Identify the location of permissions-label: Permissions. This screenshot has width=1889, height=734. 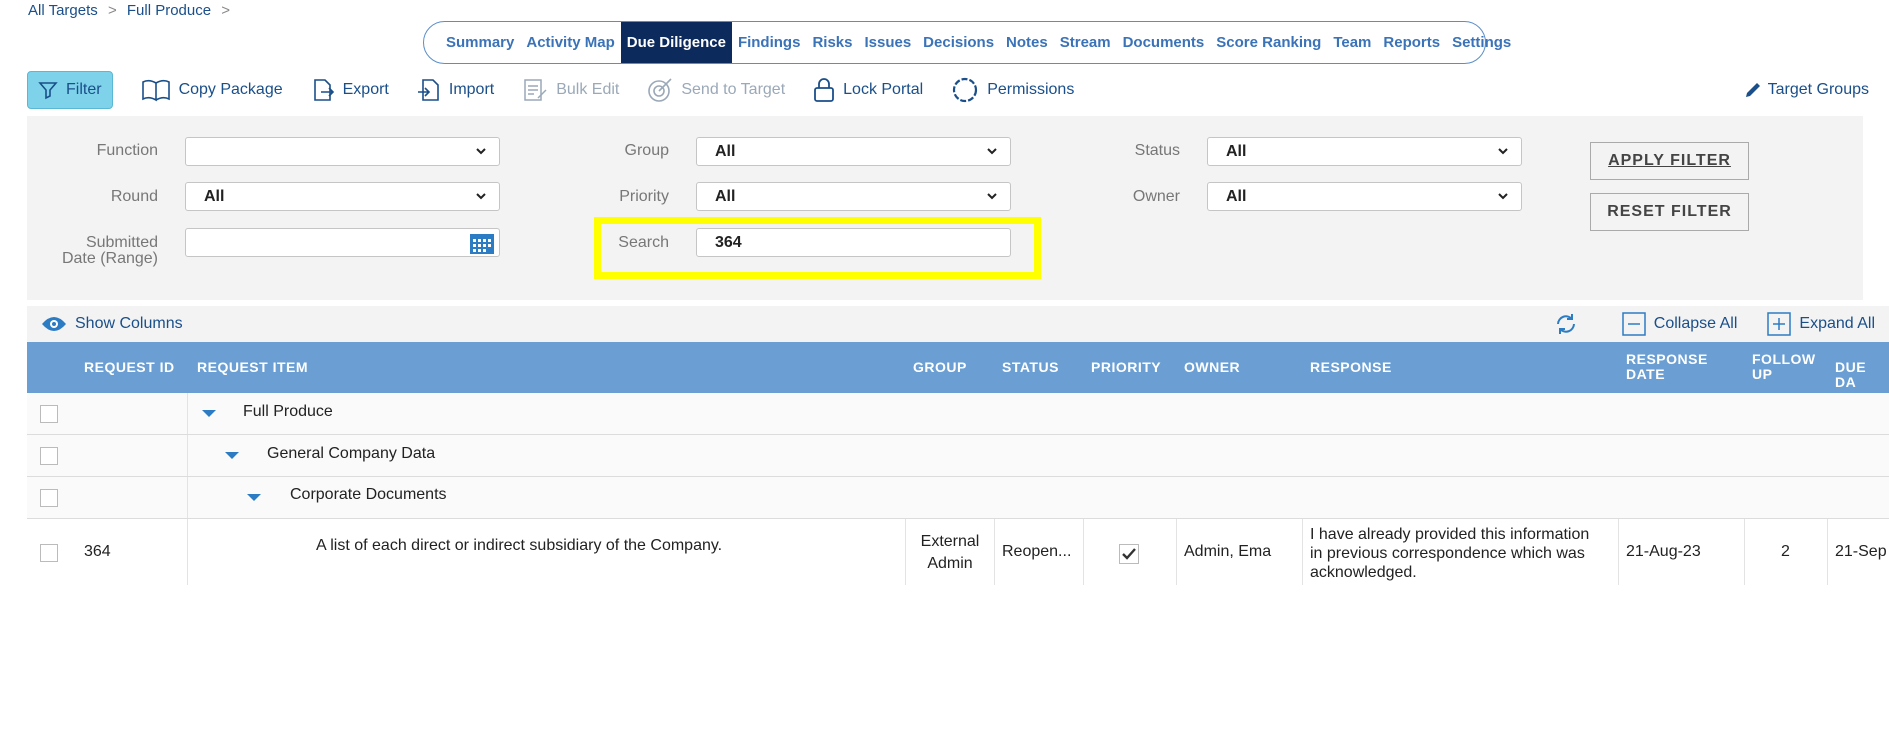
(1031, 89).